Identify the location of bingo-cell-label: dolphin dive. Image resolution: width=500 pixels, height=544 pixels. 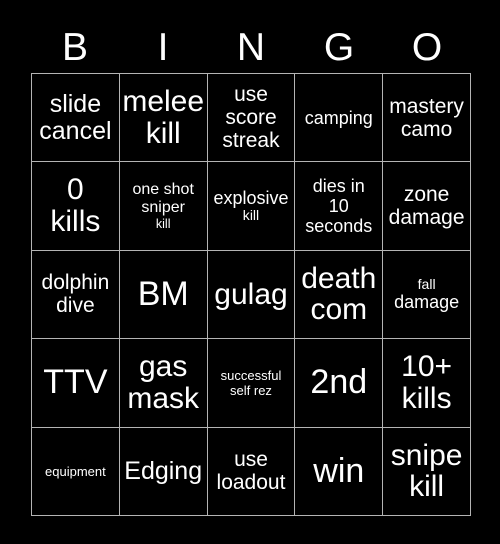
(75, 294).